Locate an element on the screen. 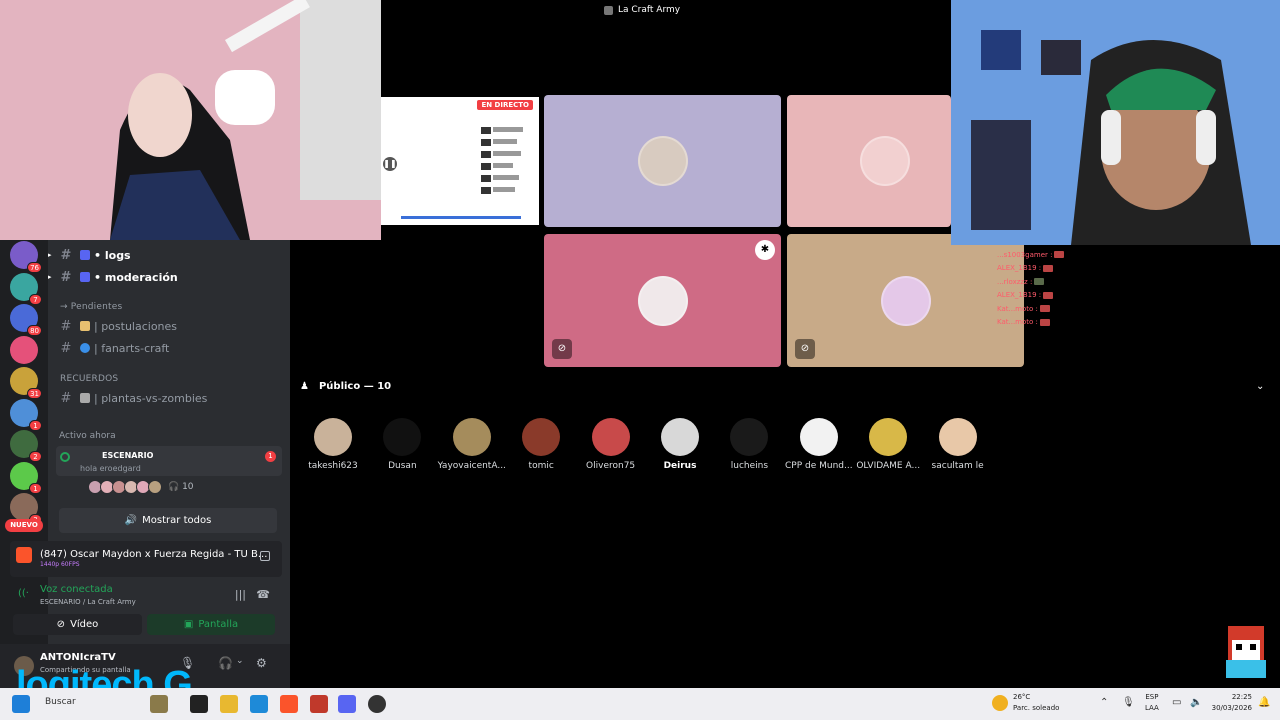 The height and width of the screenshot is (720, 1280). language-indicator: ESP LAA is located at coordinates (1152, 703).